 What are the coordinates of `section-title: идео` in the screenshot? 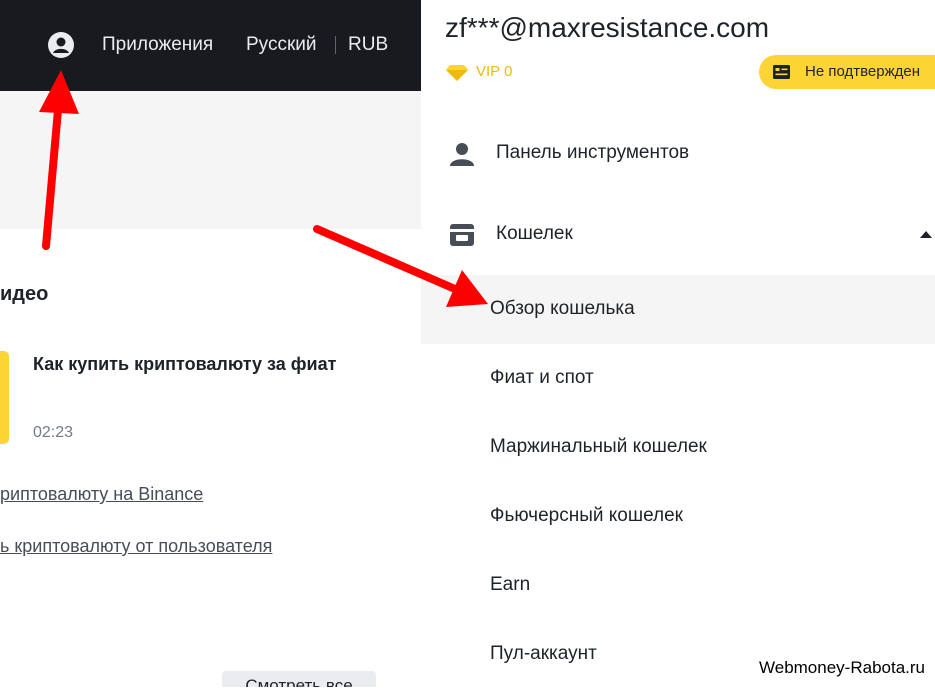 It's located at (24, 294).